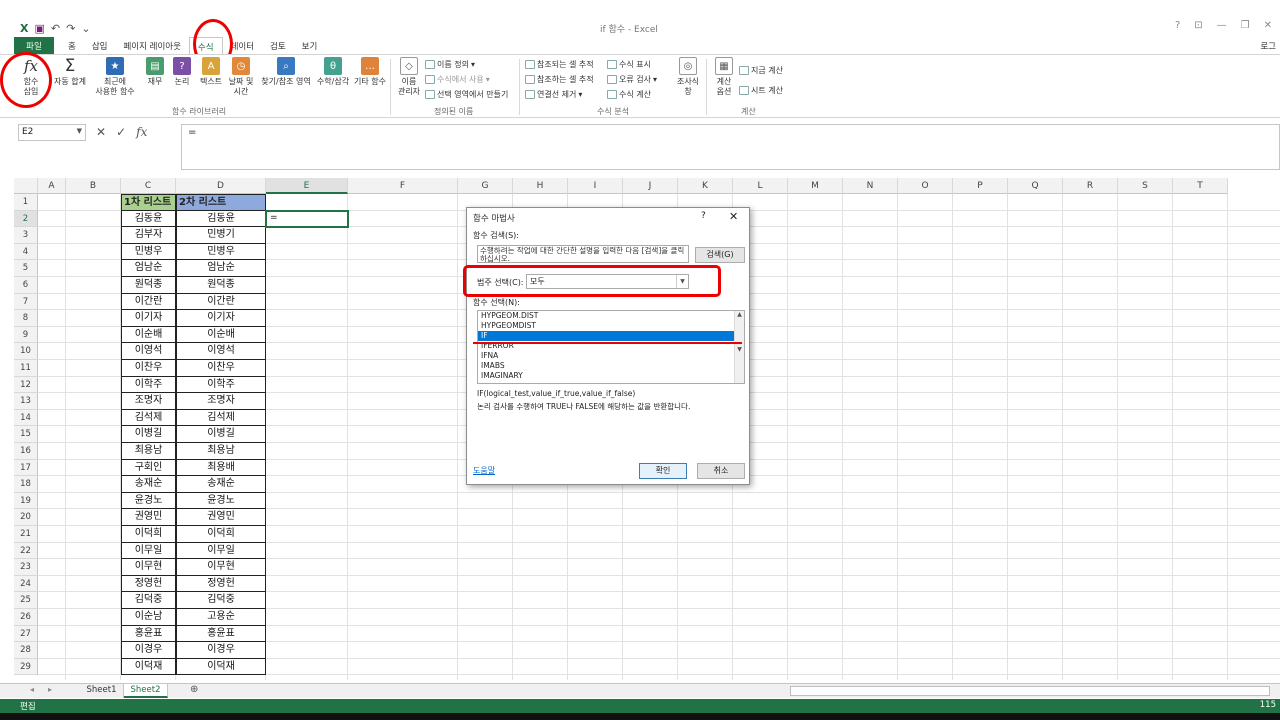 The image size is (1280, 720). I want to click on save-icon: ▣, so click(39, 28).